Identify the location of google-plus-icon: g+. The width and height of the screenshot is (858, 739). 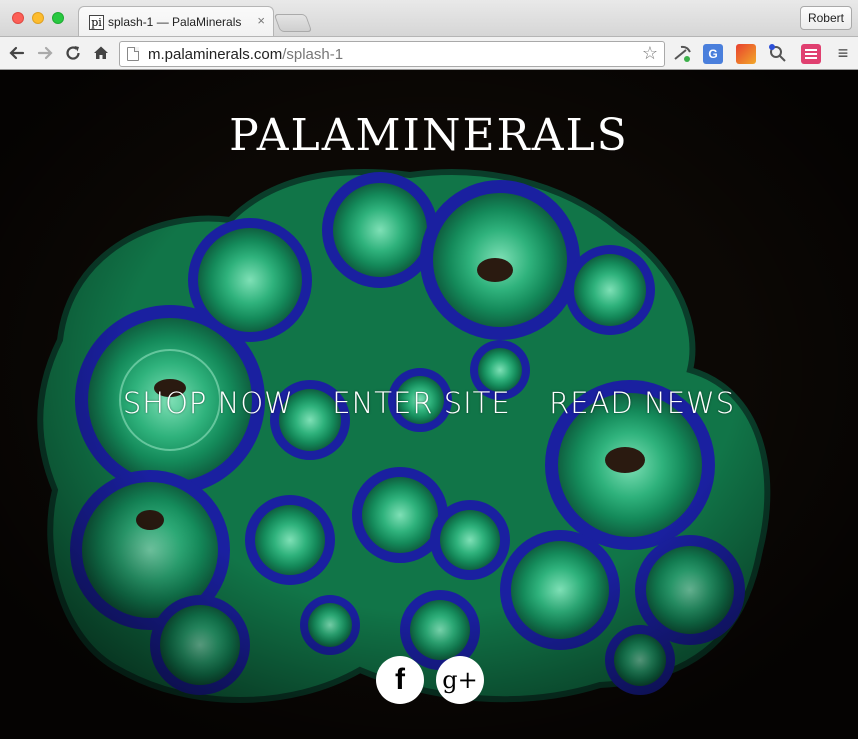
(460, 680).